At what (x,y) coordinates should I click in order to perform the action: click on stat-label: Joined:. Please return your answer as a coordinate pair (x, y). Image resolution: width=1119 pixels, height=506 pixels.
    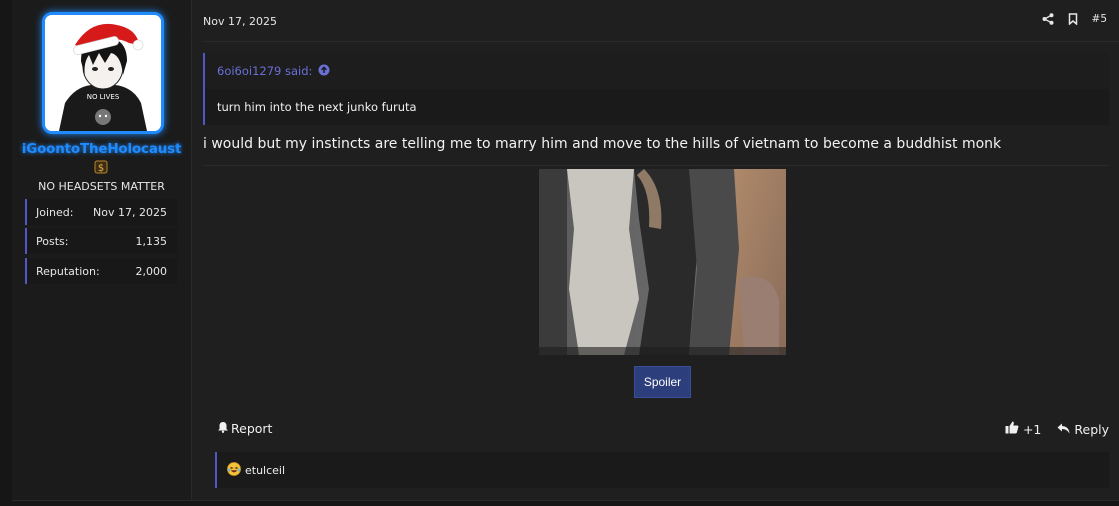
    Looking at the image, I should click on (55, 212).